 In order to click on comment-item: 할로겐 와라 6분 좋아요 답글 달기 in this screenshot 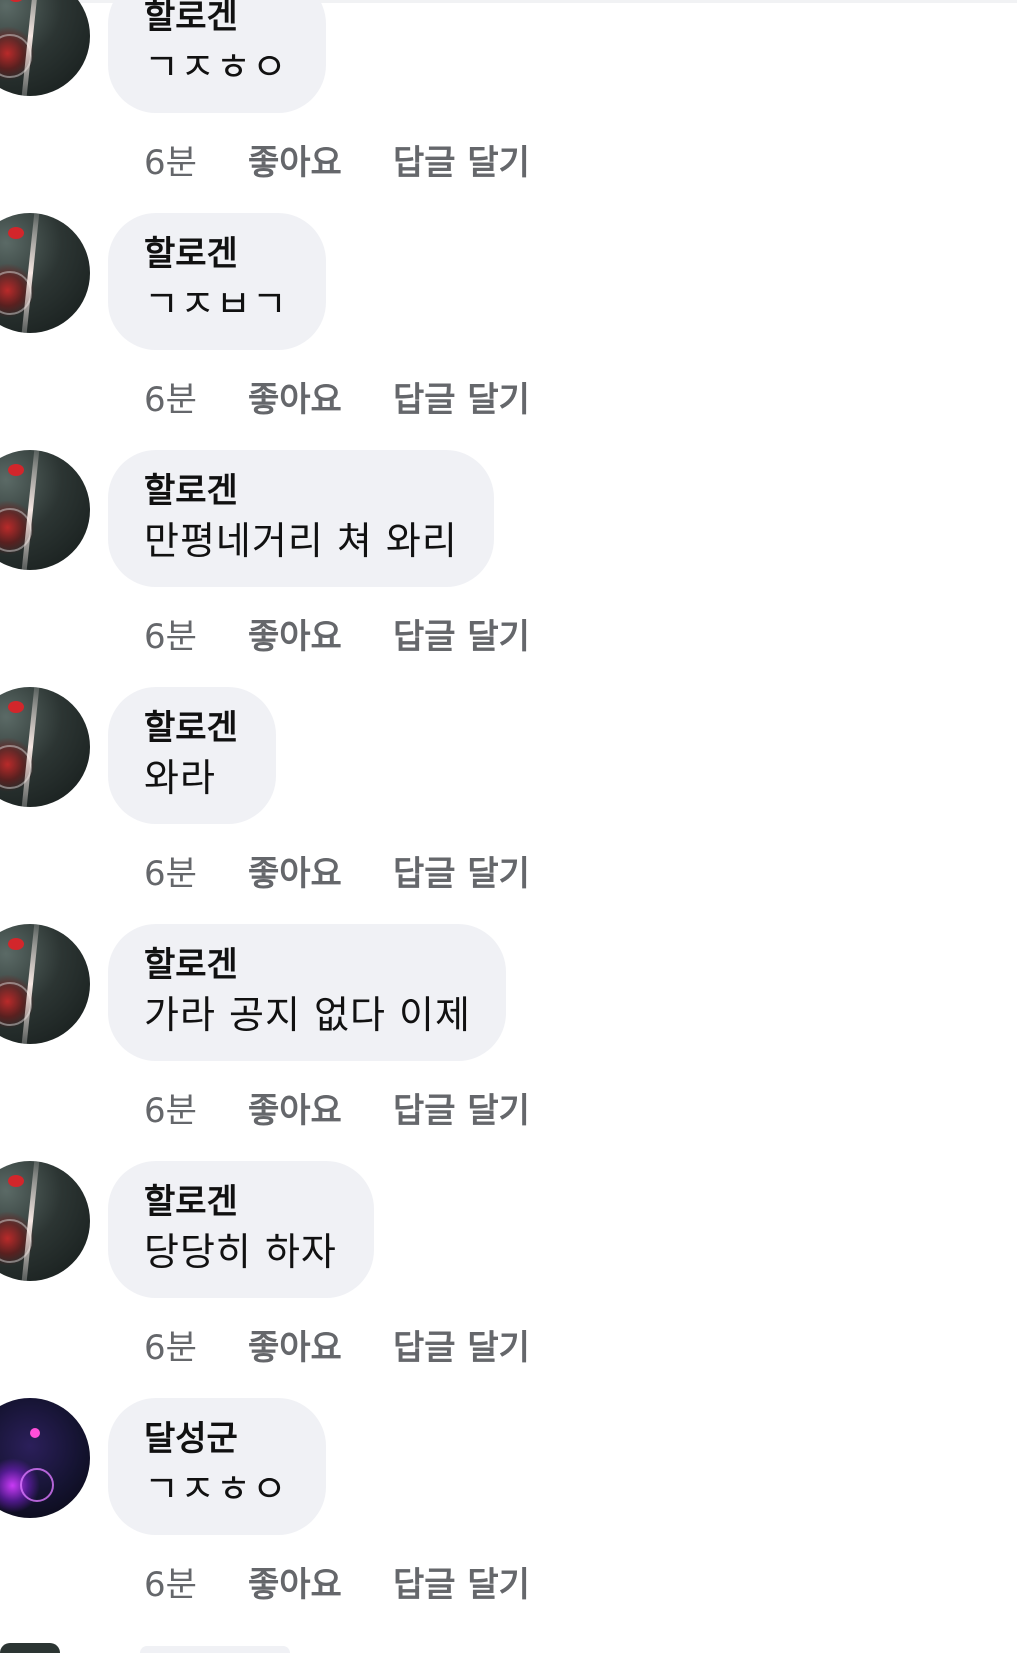, I will do `click(508, 805)`.